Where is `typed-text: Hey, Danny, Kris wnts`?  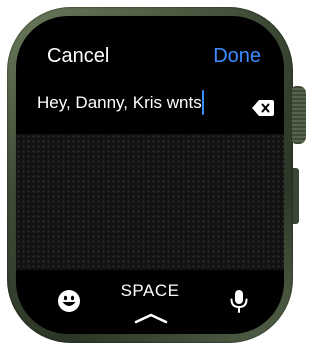
typed-text: Hey, Danny, Kris wnts is located at coordinates (119, 102).